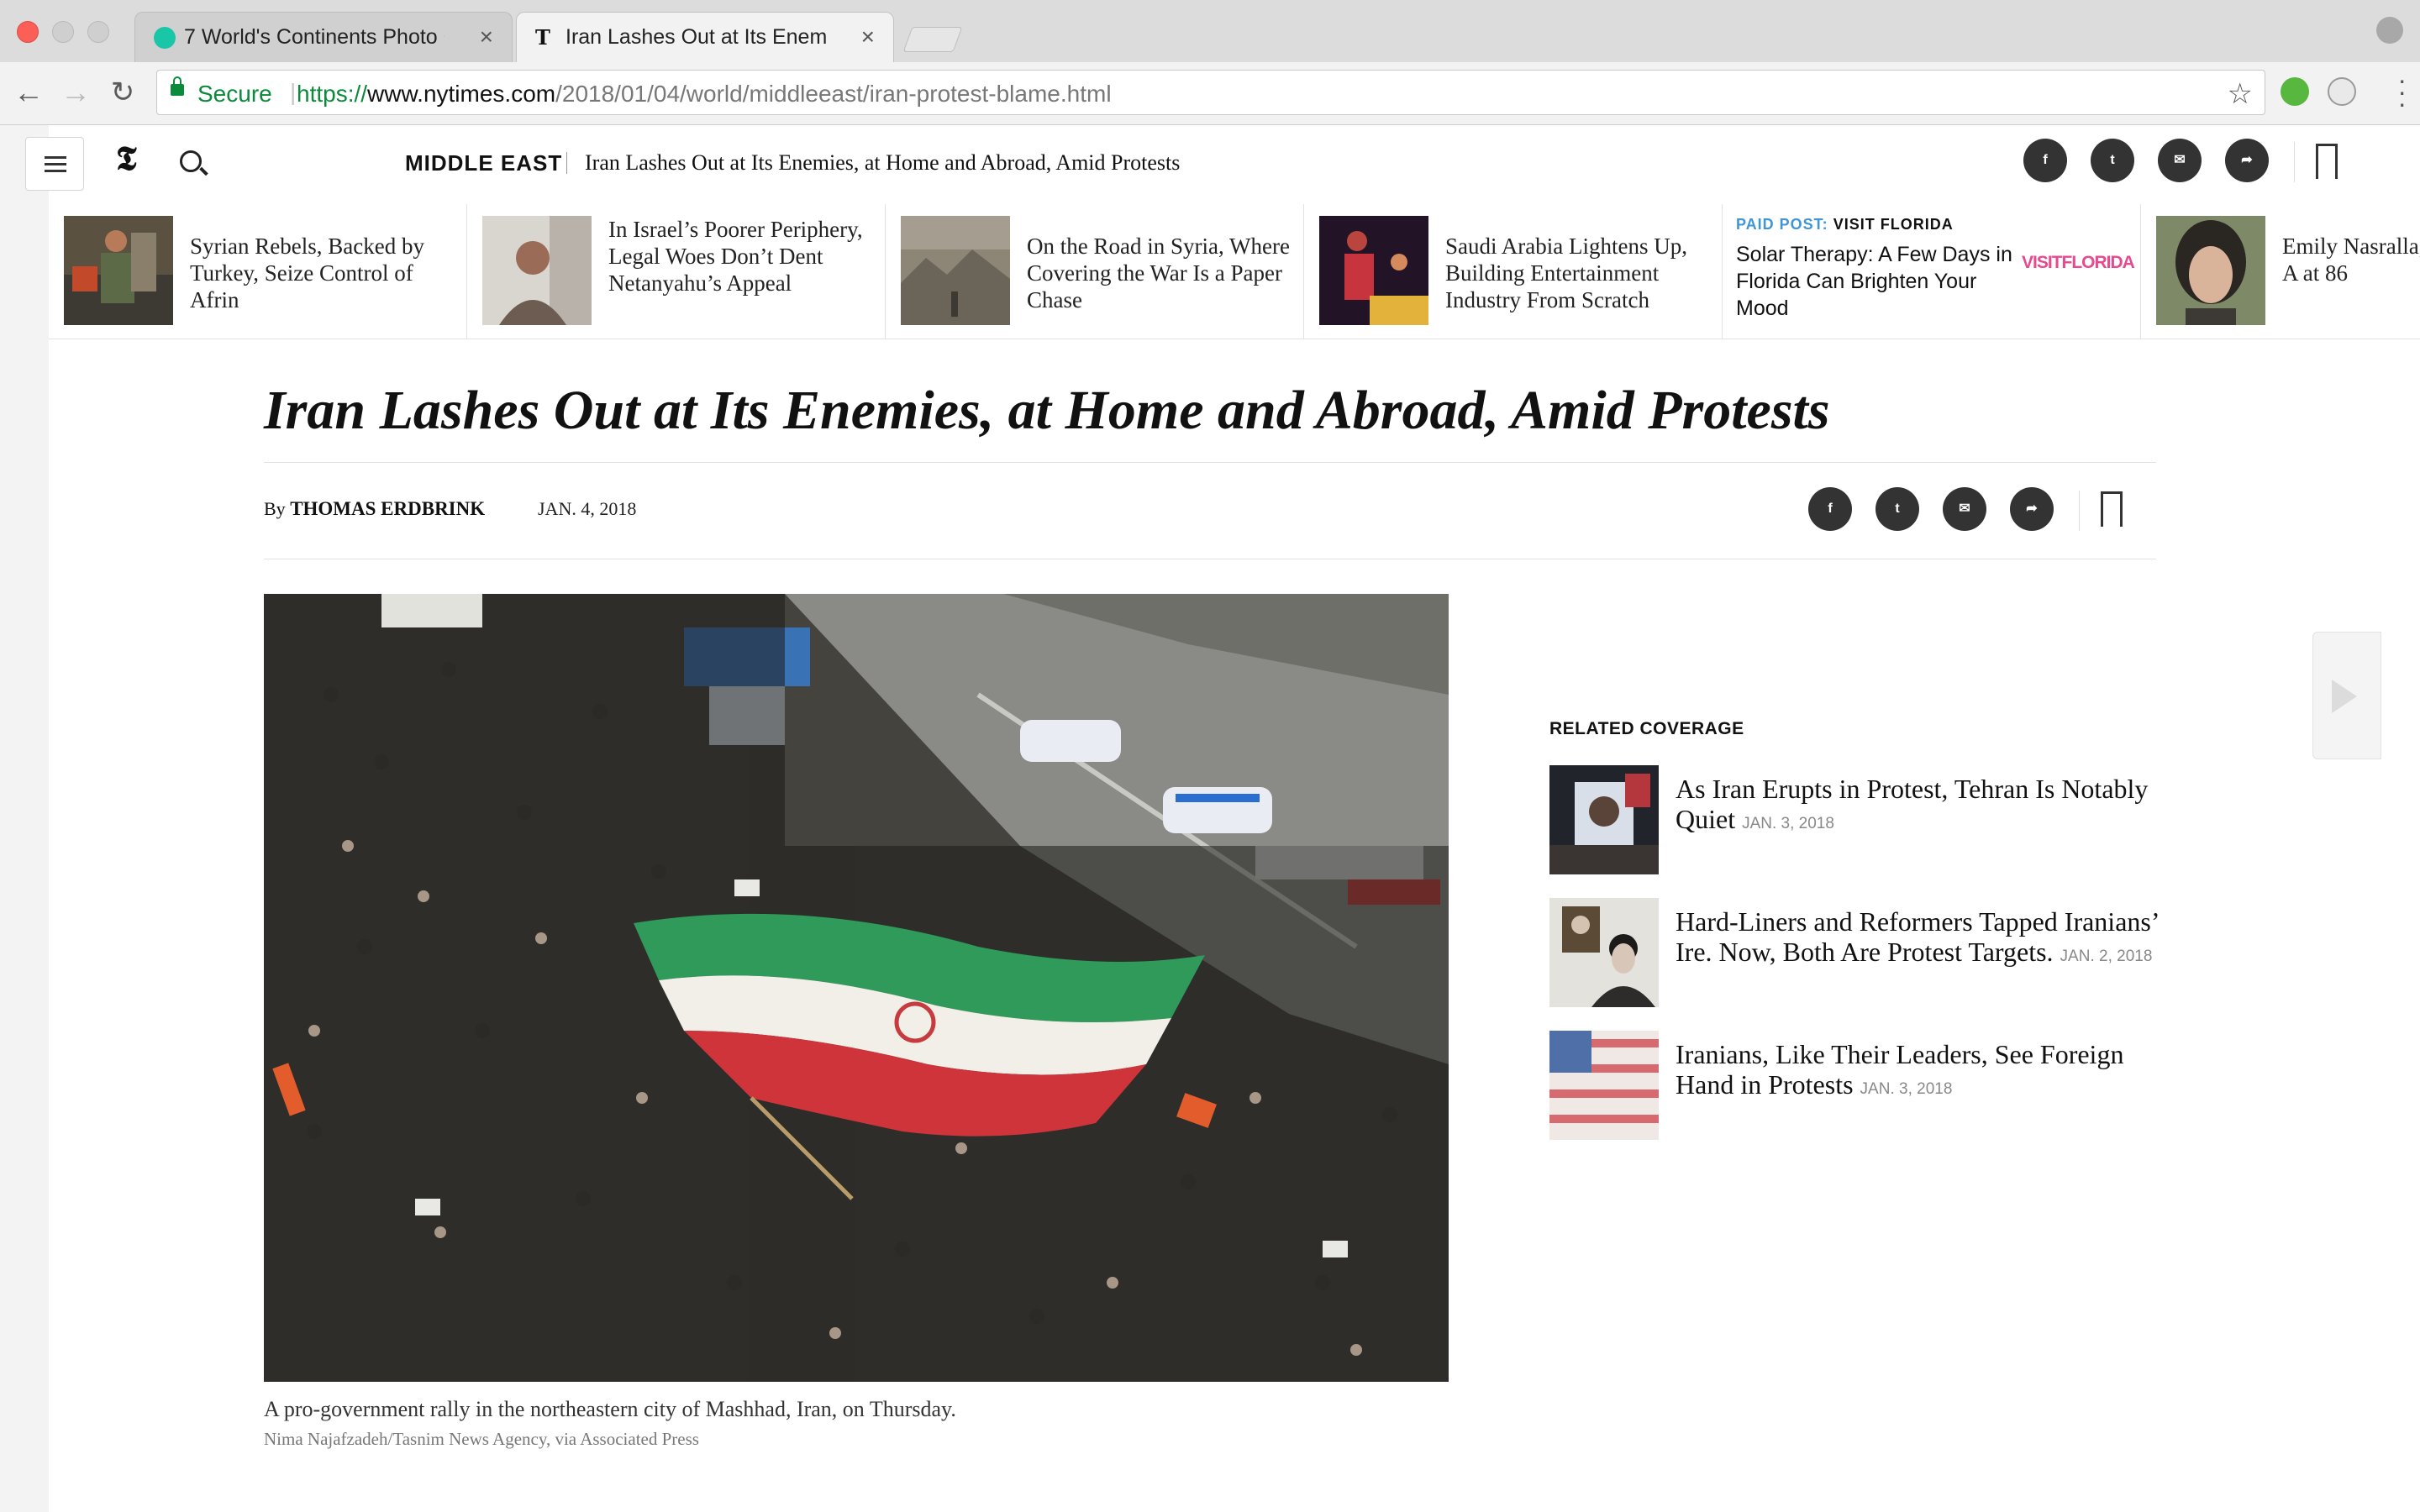  Describe the element at coordinates (1647, 728) in the screenshot. I see `related-coverage-label: RELATED COVERAGE` at that location.